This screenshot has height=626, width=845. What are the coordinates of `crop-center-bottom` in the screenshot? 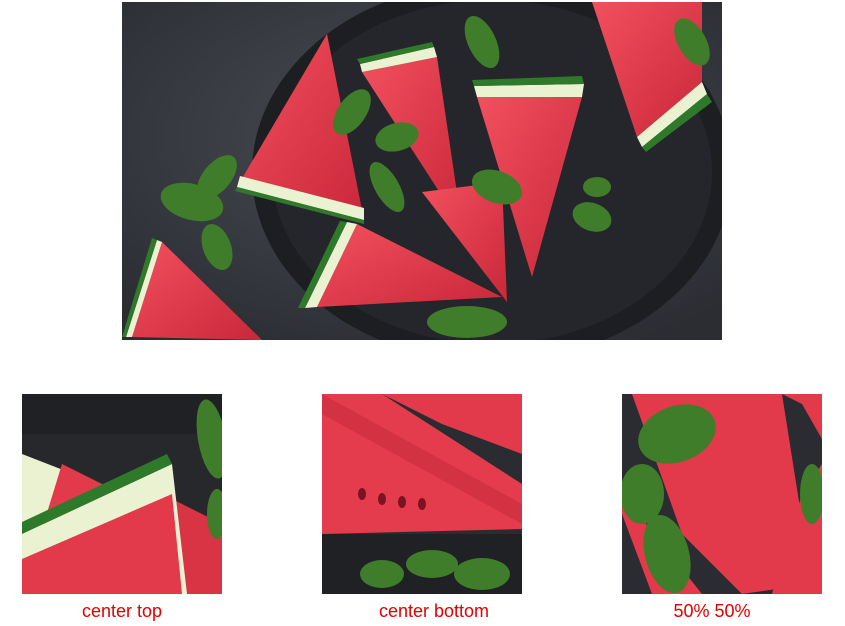 It's located at (422, 494).